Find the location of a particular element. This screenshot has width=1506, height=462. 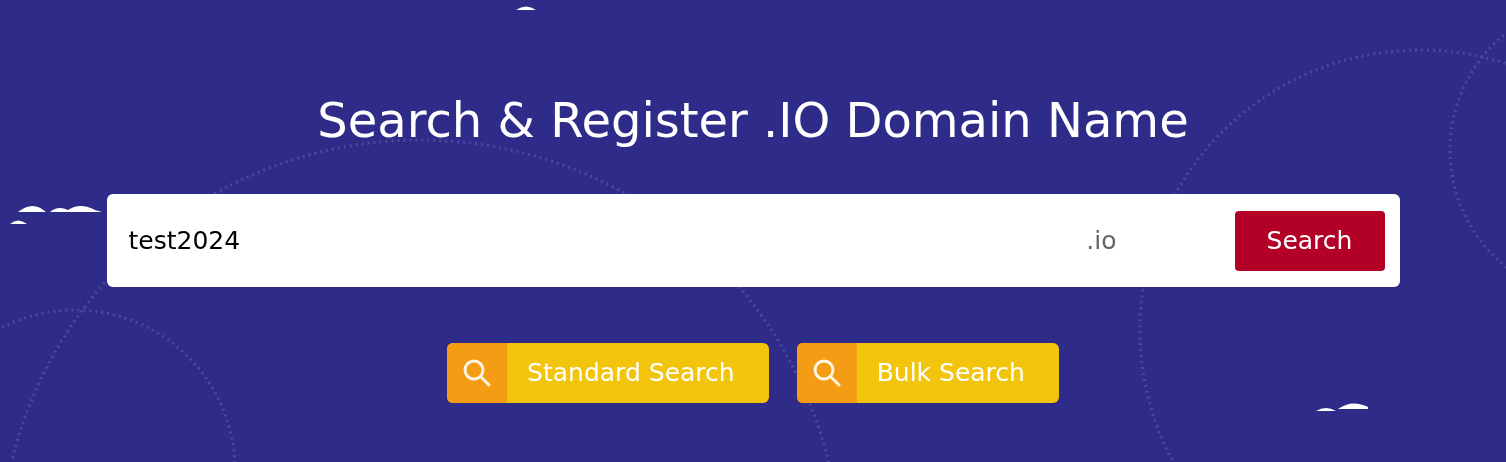

page-title: Search & Register .IO Domain Name is located at coordinates (753, 120).